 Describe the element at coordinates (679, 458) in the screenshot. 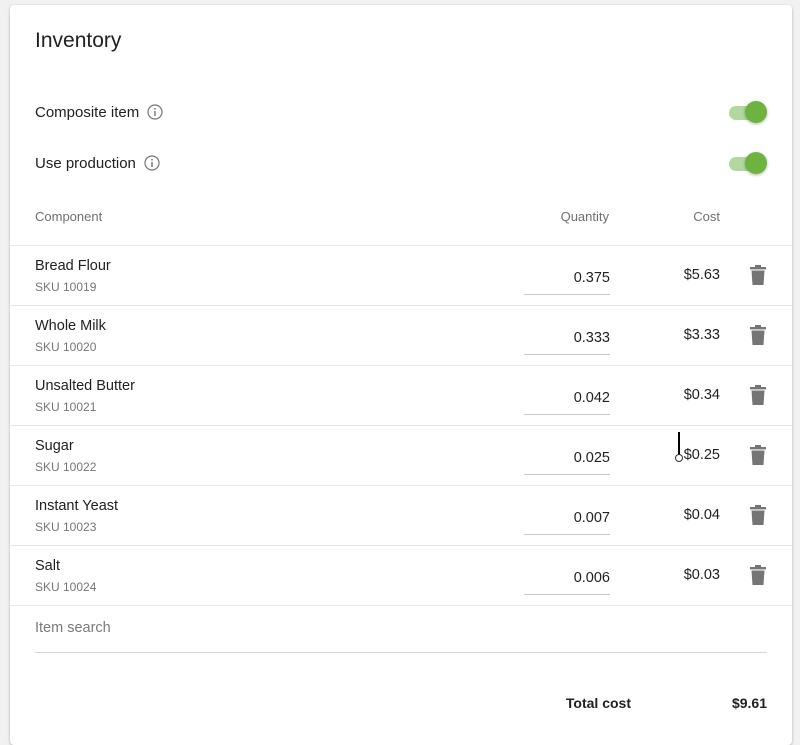

I see `cursor-hotspot-icon` at that location.